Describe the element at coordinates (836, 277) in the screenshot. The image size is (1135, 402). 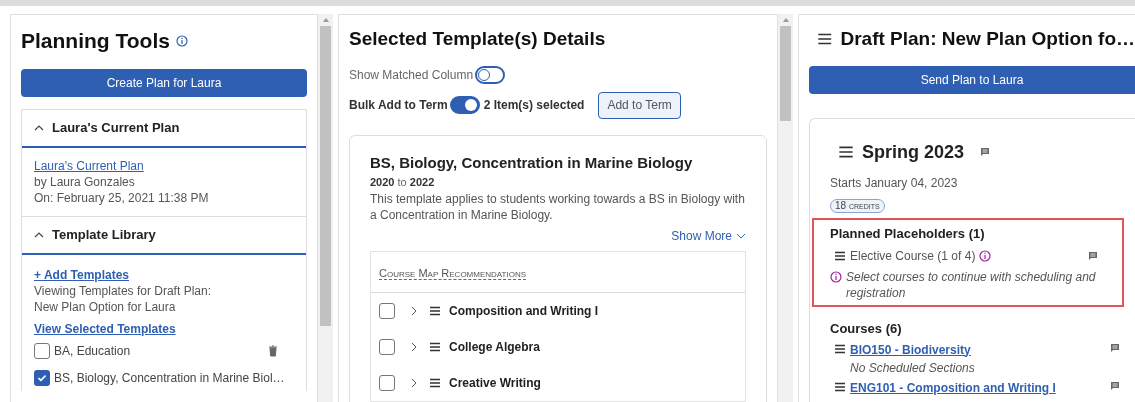
I see `warning-icon` at that location.